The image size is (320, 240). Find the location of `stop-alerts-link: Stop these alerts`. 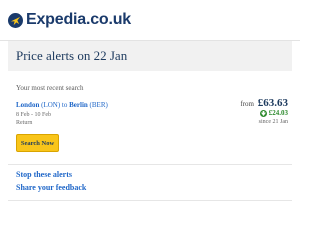

stop-alerts-link: Stop these alerts is located at coordinates (44, 174).